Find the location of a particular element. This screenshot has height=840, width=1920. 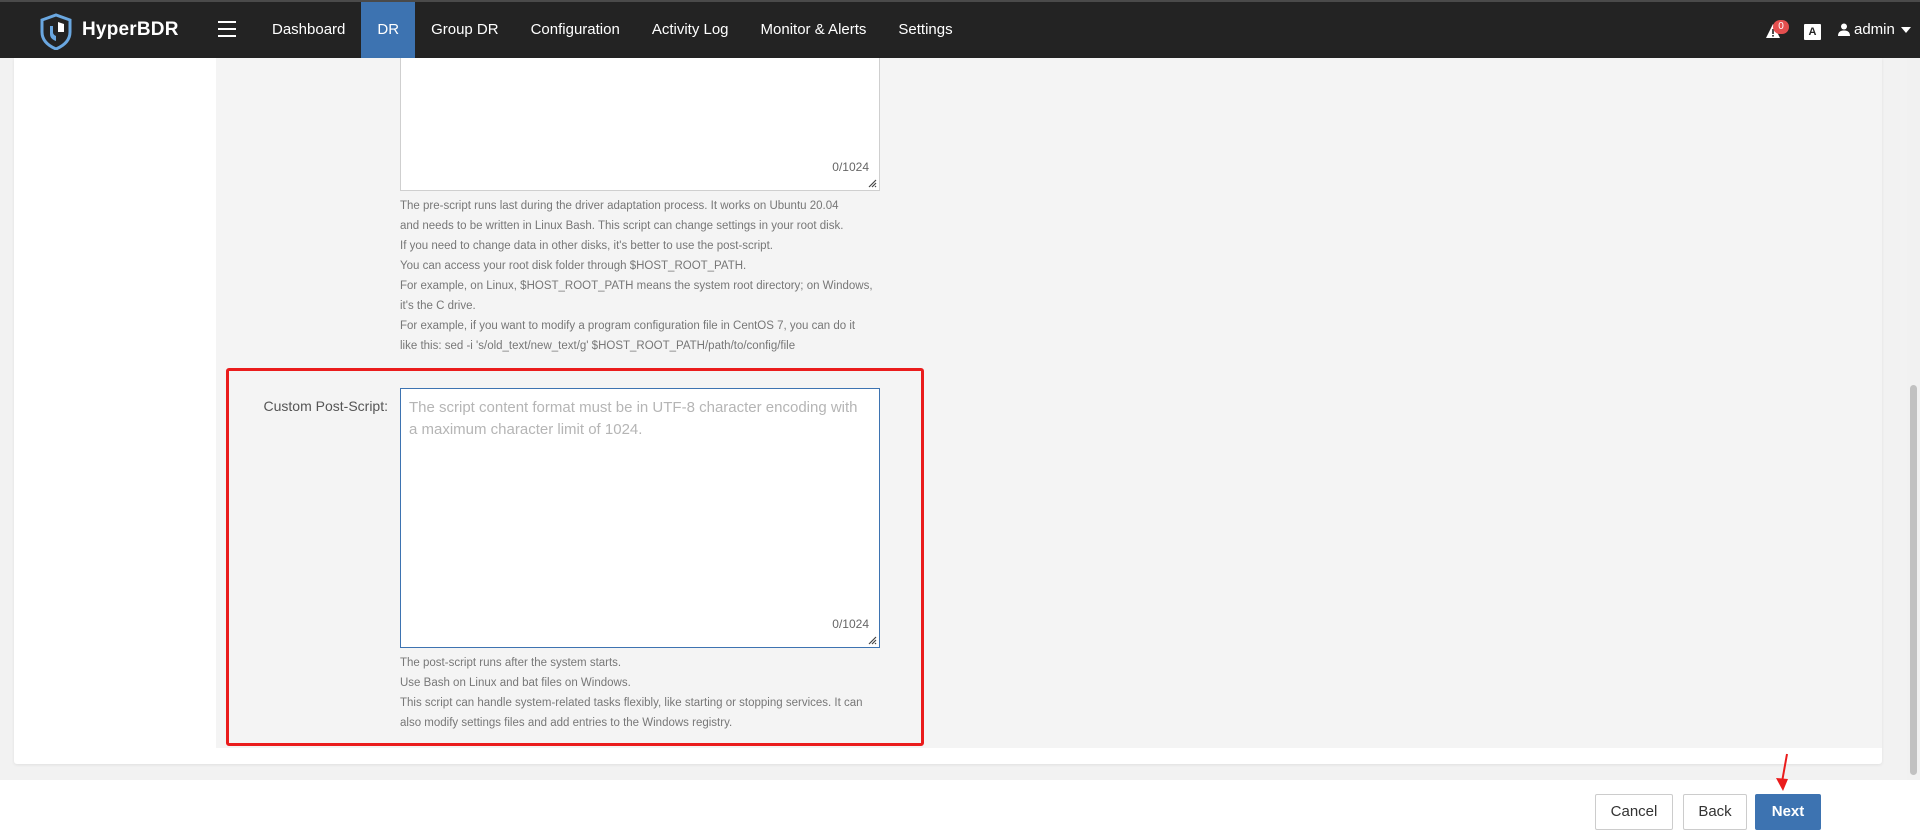

nav-dashboard: Dashboard is located at coordinates (308, 30).